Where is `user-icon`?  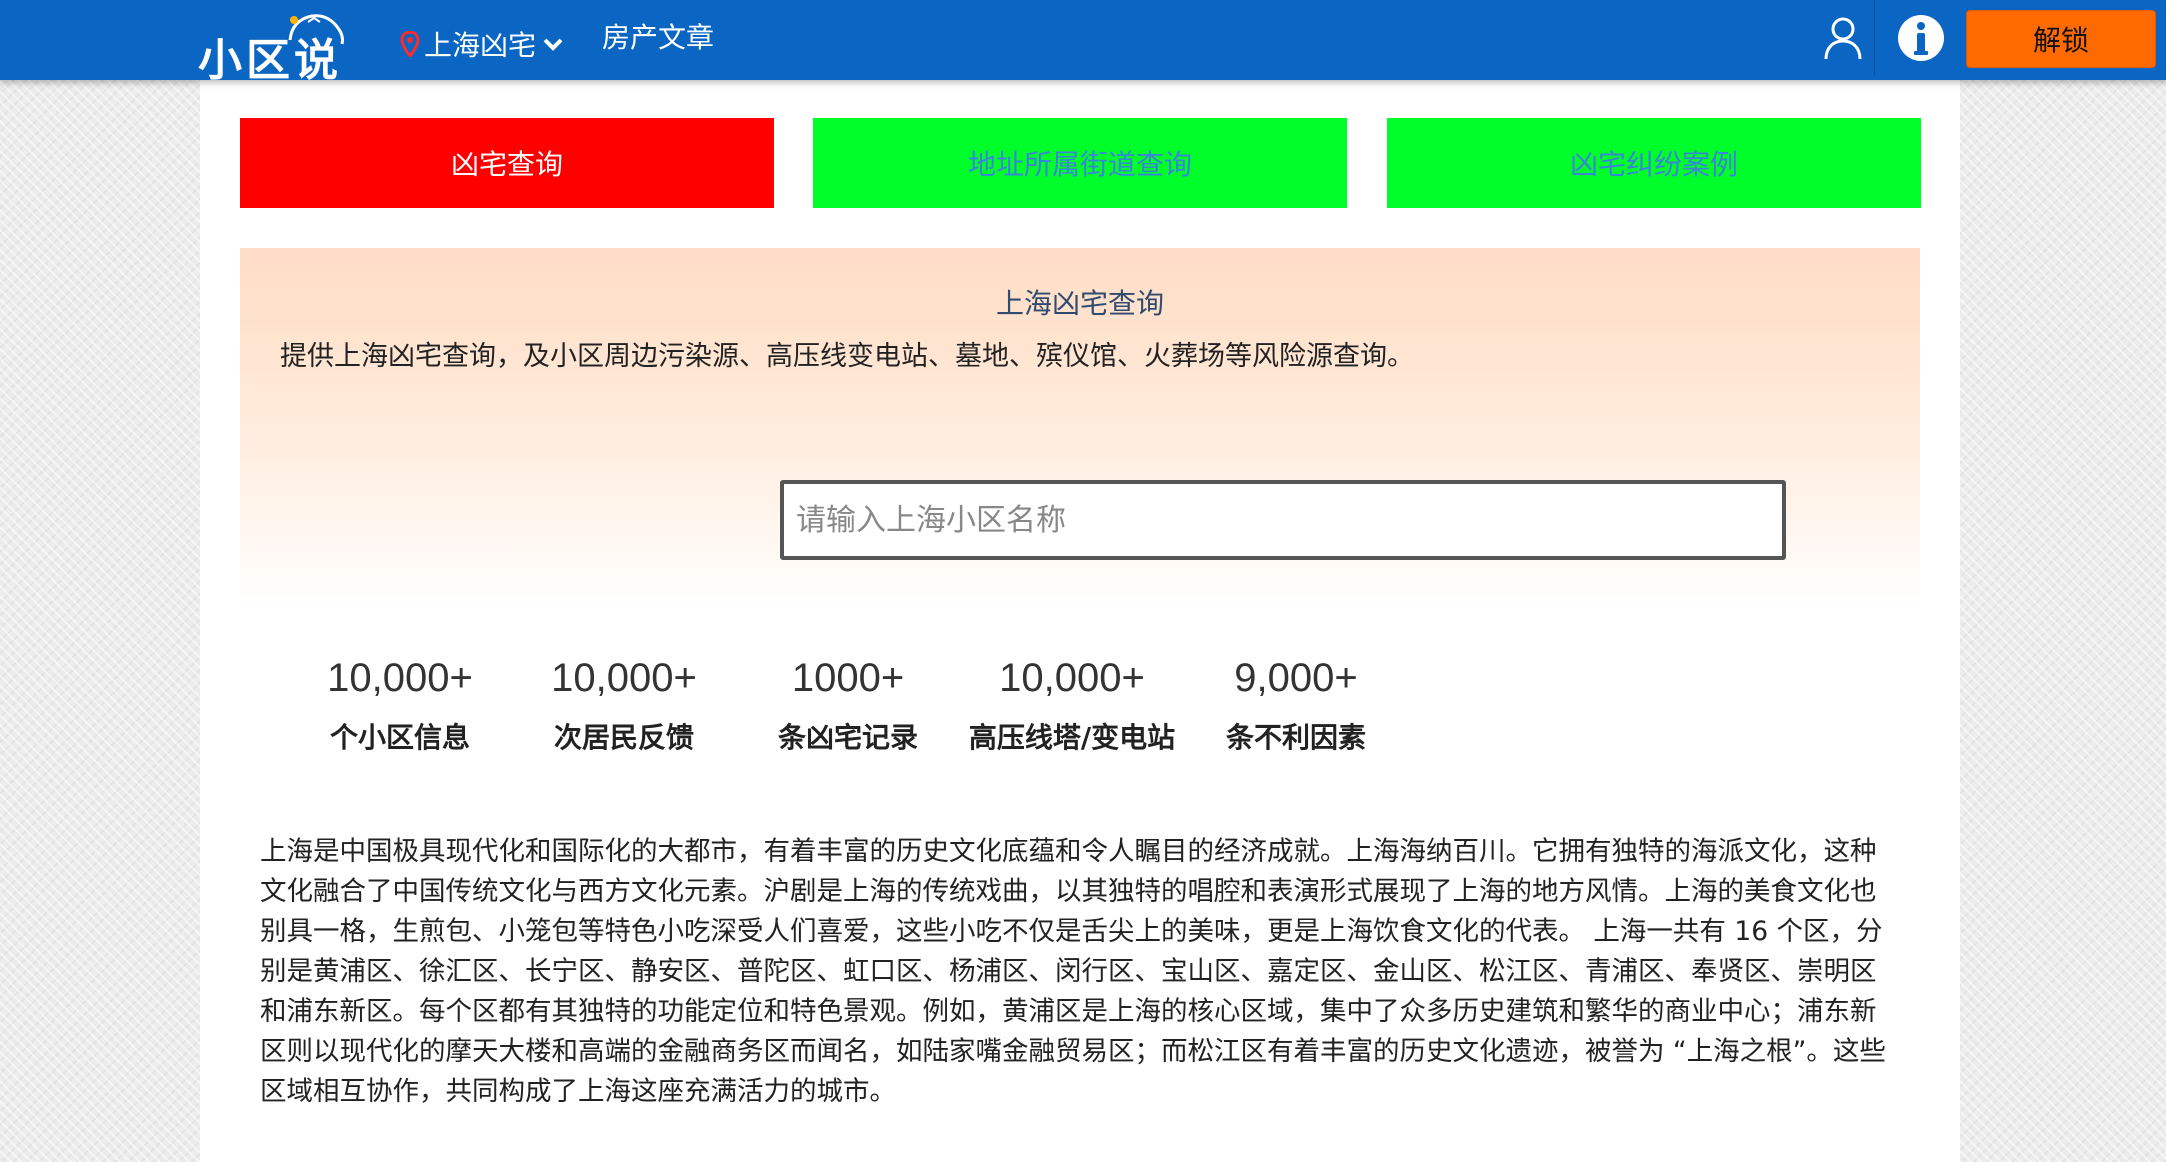
user-icon is located at coordinates (1843, 38).